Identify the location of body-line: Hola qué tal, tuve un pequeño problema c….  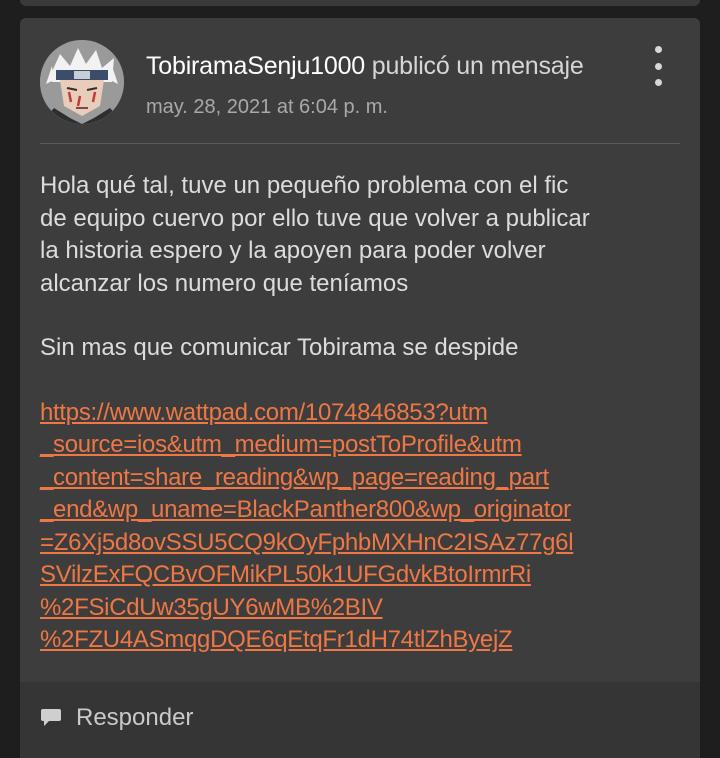
(304, 185).